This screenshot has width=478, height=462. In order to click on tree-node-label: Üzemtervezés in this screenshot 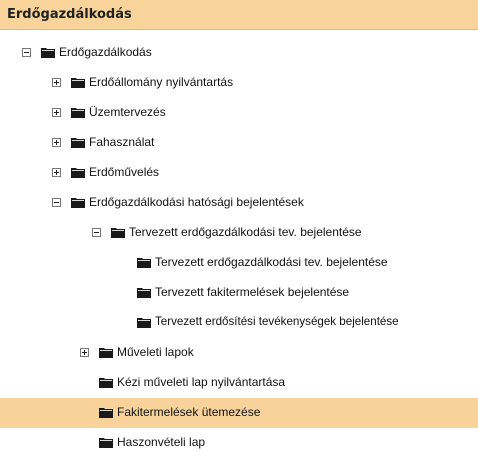, I will do `click(127, 112)`.